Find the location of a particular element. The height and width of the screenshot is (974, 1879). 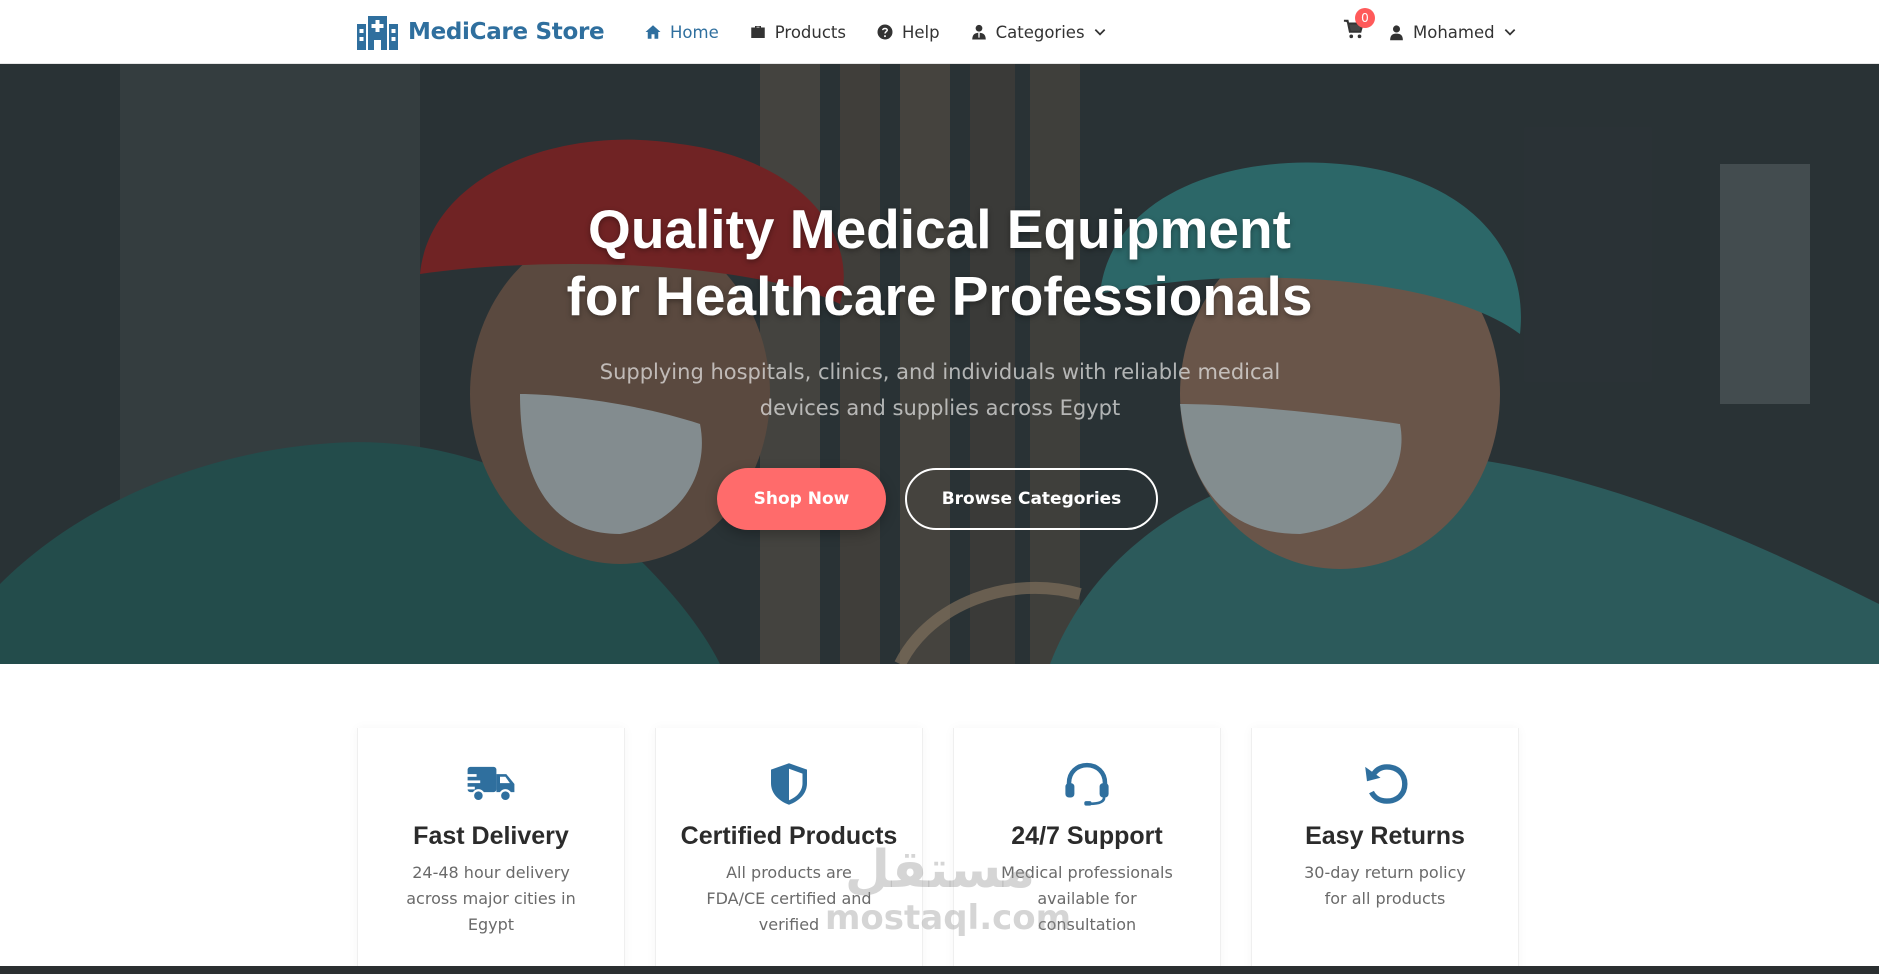

browse-categories-button: Browse Categories is located at coordinates (1031, 499).